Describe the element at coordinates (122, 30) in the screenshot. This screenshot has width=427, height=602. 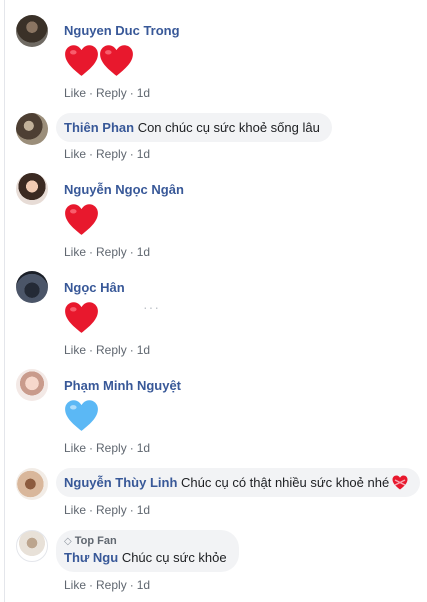
I see `comment-author: Nguyen Duc Trong` at that location.